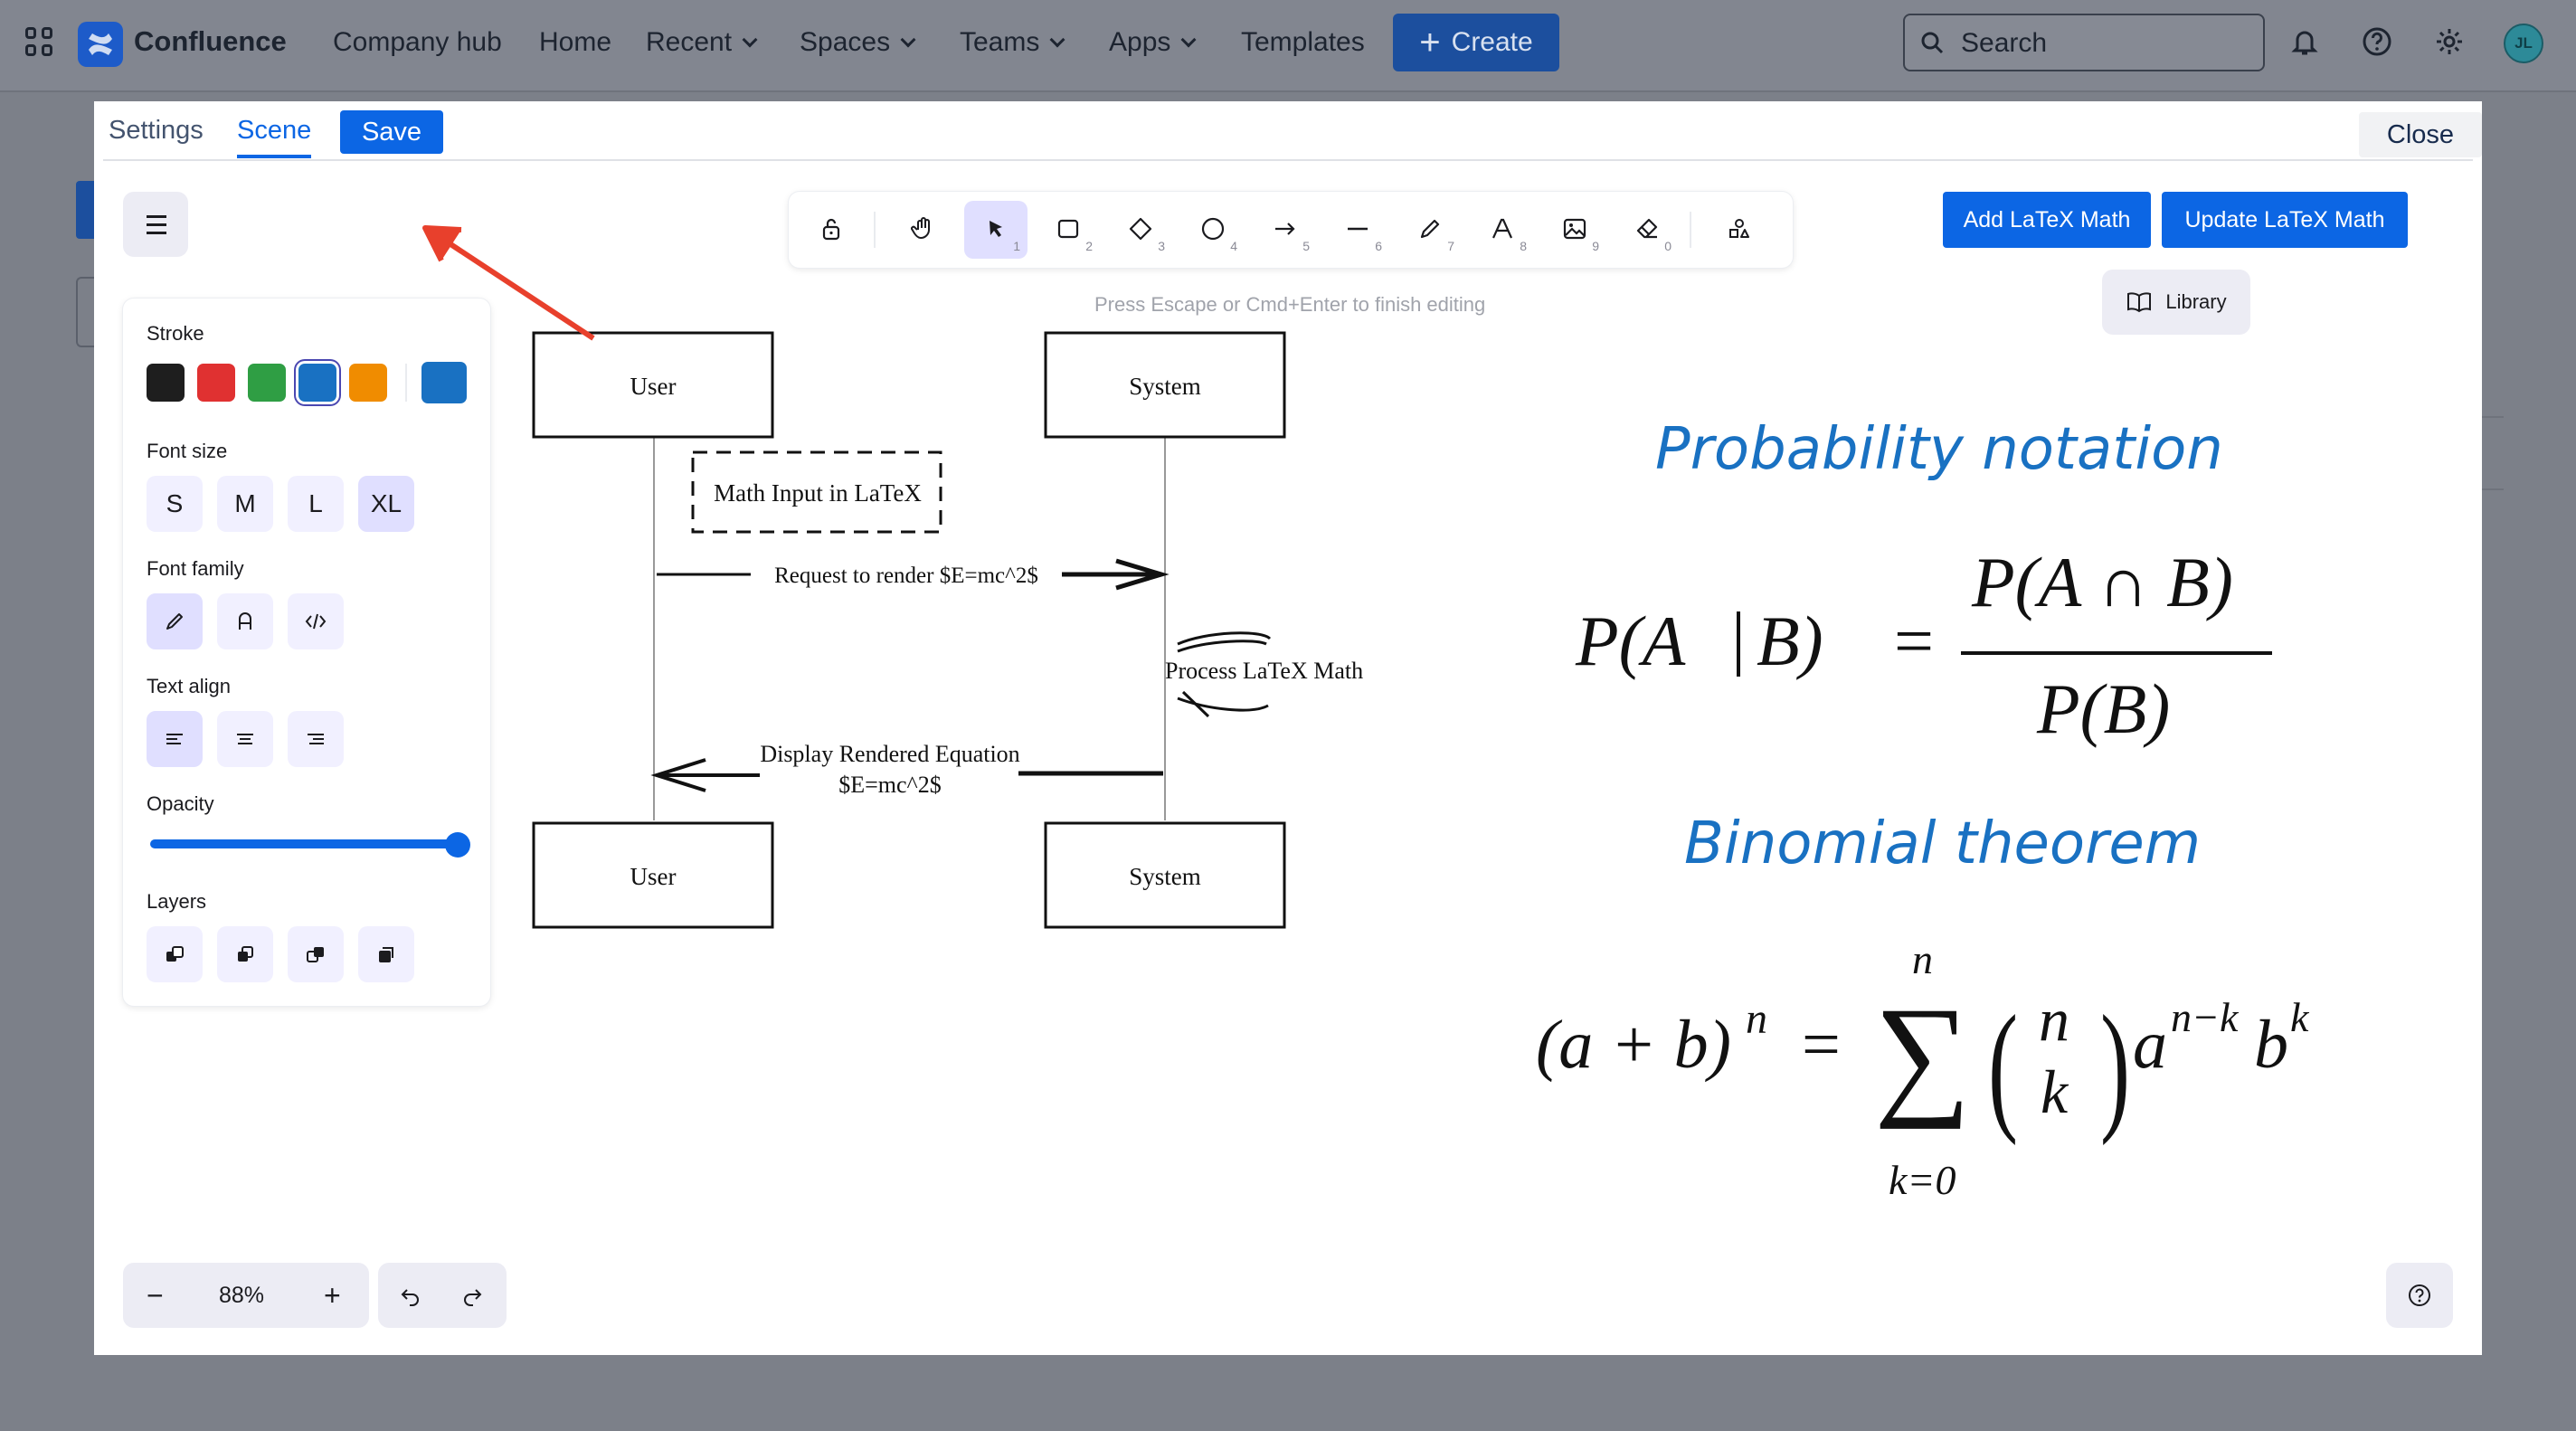 Image resolution: width=2576 pixels, height=1431 pixels. What do you see at coordinates (2047, 220) in the screenshot?
I see `add-latex-math-button: Add LaTeX Math` at bounding box center [2047, 220].